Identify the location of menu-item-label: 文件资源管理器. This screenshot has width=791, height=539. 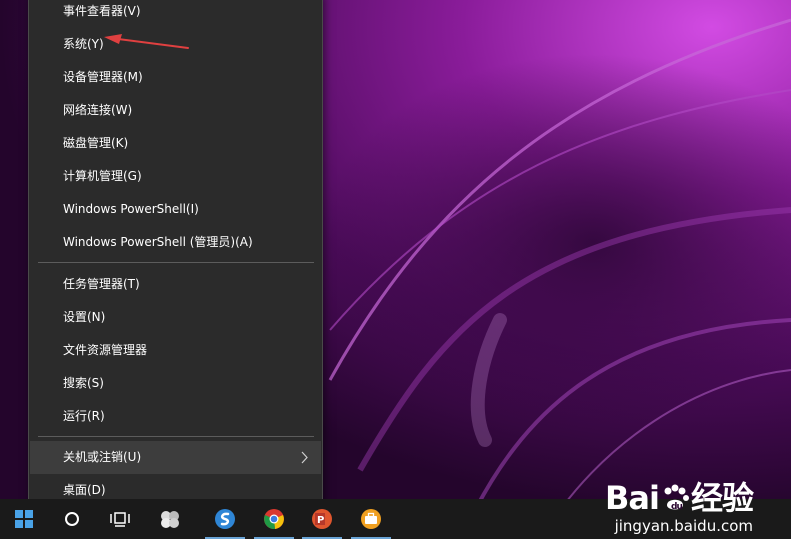
(105, 350).